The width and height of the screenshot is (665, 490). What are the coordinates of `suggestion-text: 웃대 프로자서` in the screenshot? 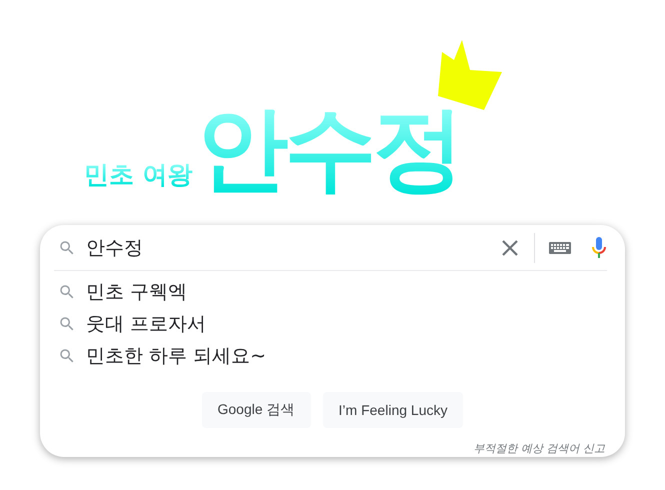 It's located at (146, 324).